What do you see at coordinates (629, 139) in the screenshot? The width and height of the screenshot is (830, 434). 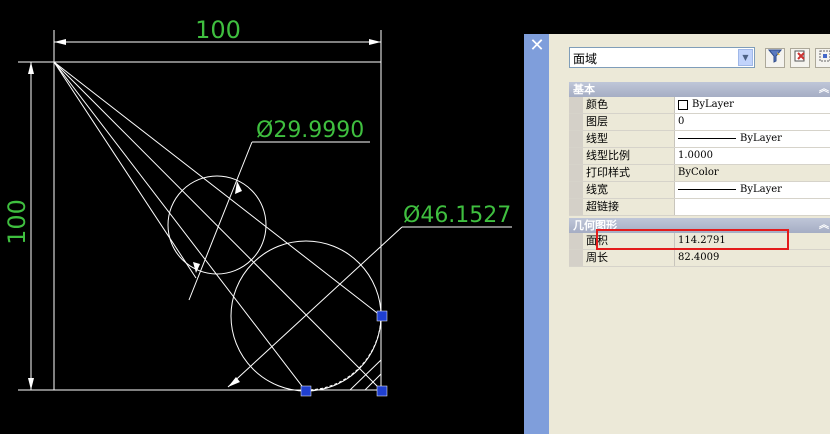 I see `property-name: 线型` at bounding box center [629, 139].